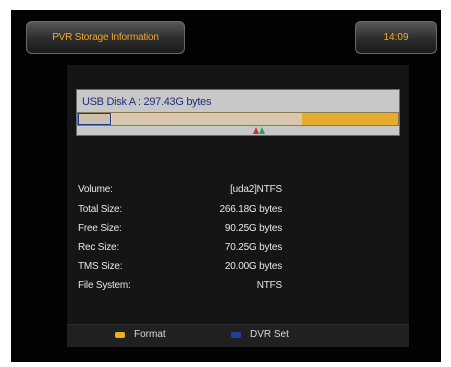 This screenshot has height=367, width=451. Describe the element at coordinates (100, 209) in the screenshot. I see `info-label: Total Size:` at that location.